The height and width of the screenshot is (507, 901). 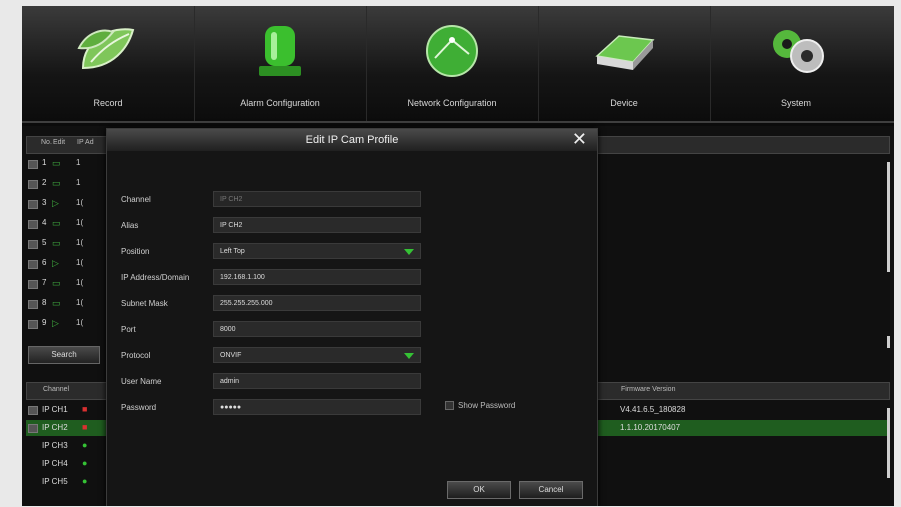 What do you see at coordinates (130, 225) in the screenshot?
I see `alias-label: Alias` at bounding box center [130, 225].